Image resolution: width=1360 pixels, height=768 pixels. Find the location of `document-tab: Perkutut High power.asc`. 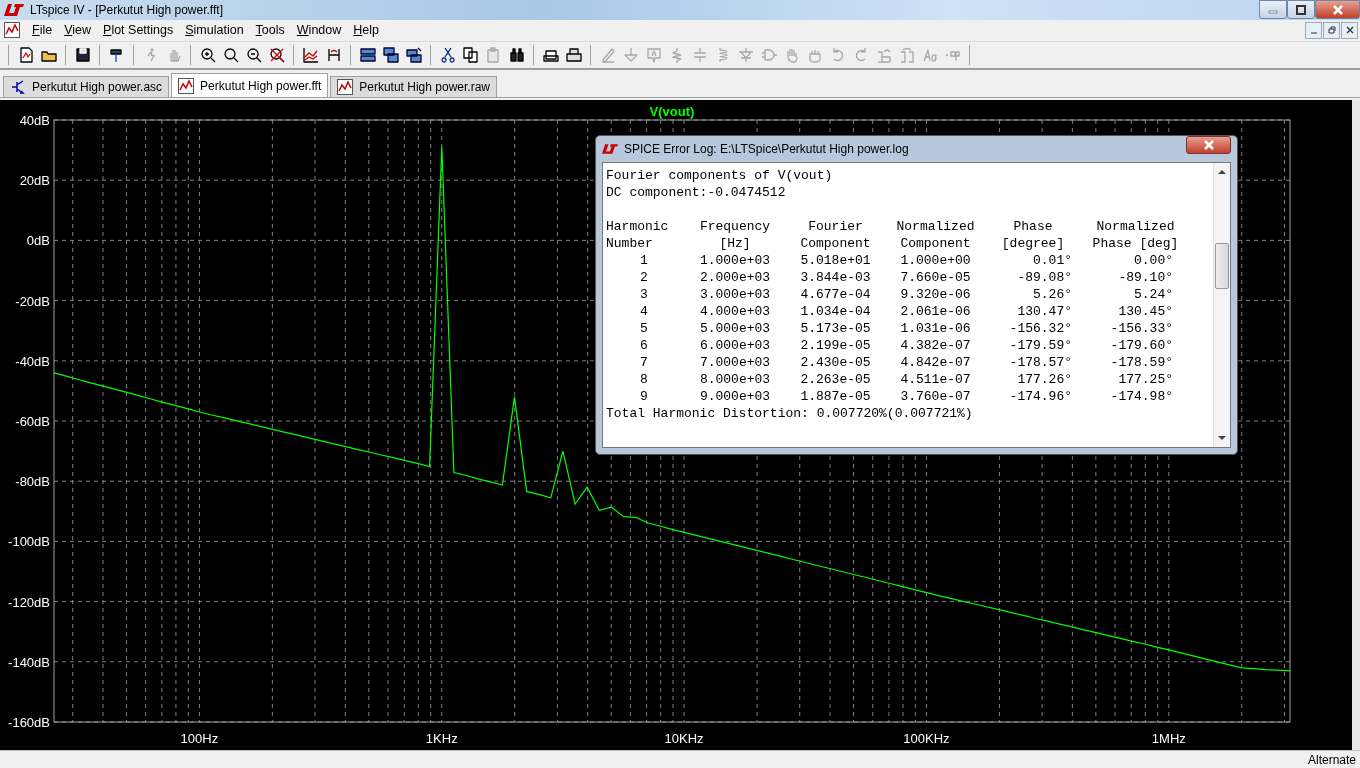

document-tab: Perkutut High power.asc is located at coordinates (86, 86).